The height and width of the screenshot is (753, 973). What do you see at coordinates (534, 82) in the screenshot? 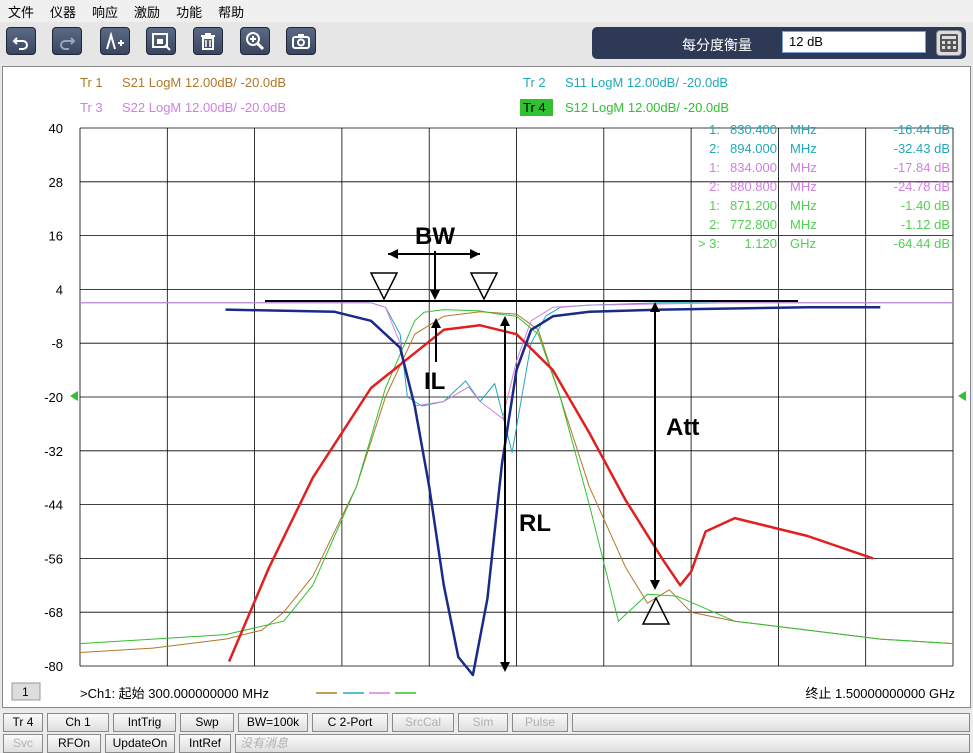
I see `trace-2-label: Tr 2` at bounding box center [534, 82].